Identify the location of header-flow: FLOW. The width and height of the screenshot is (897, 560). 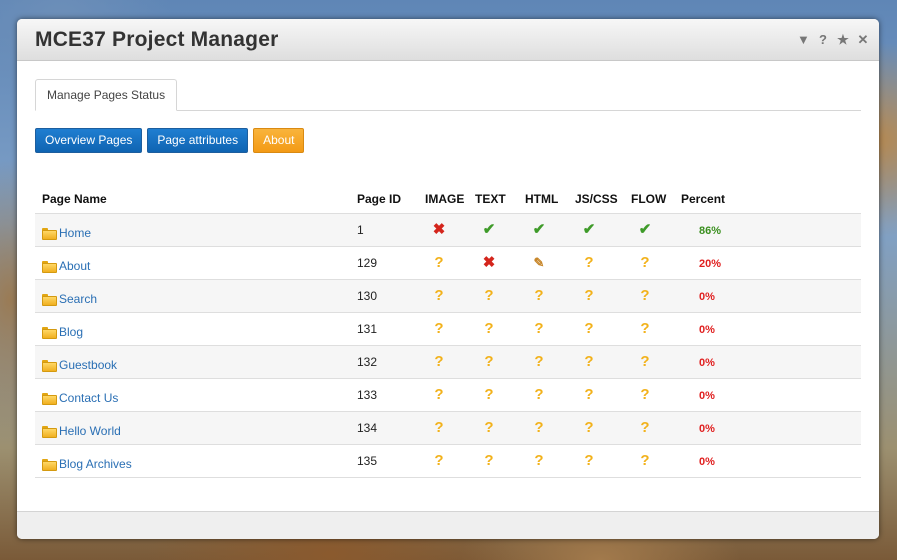
(649, 198).